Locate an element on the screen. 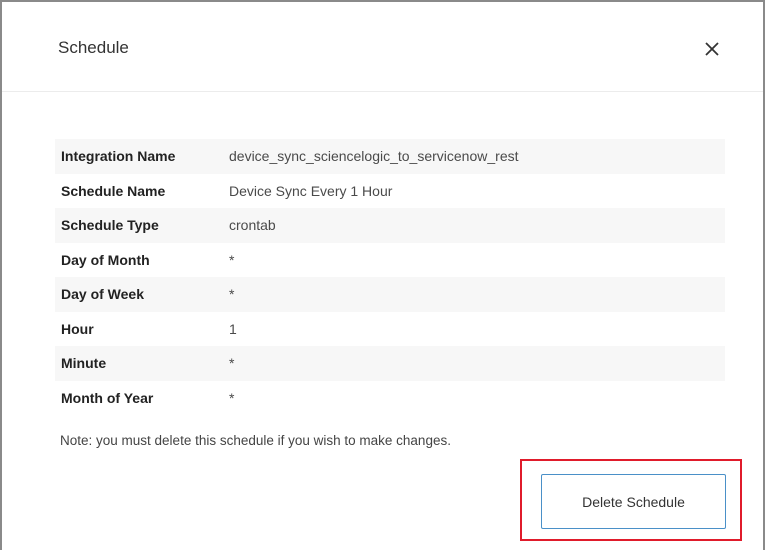 Image resolution: width=765 pixels, height=550 pixels. detail-row-month-of-year: Month of Year * is located at coordinates (390, 397).